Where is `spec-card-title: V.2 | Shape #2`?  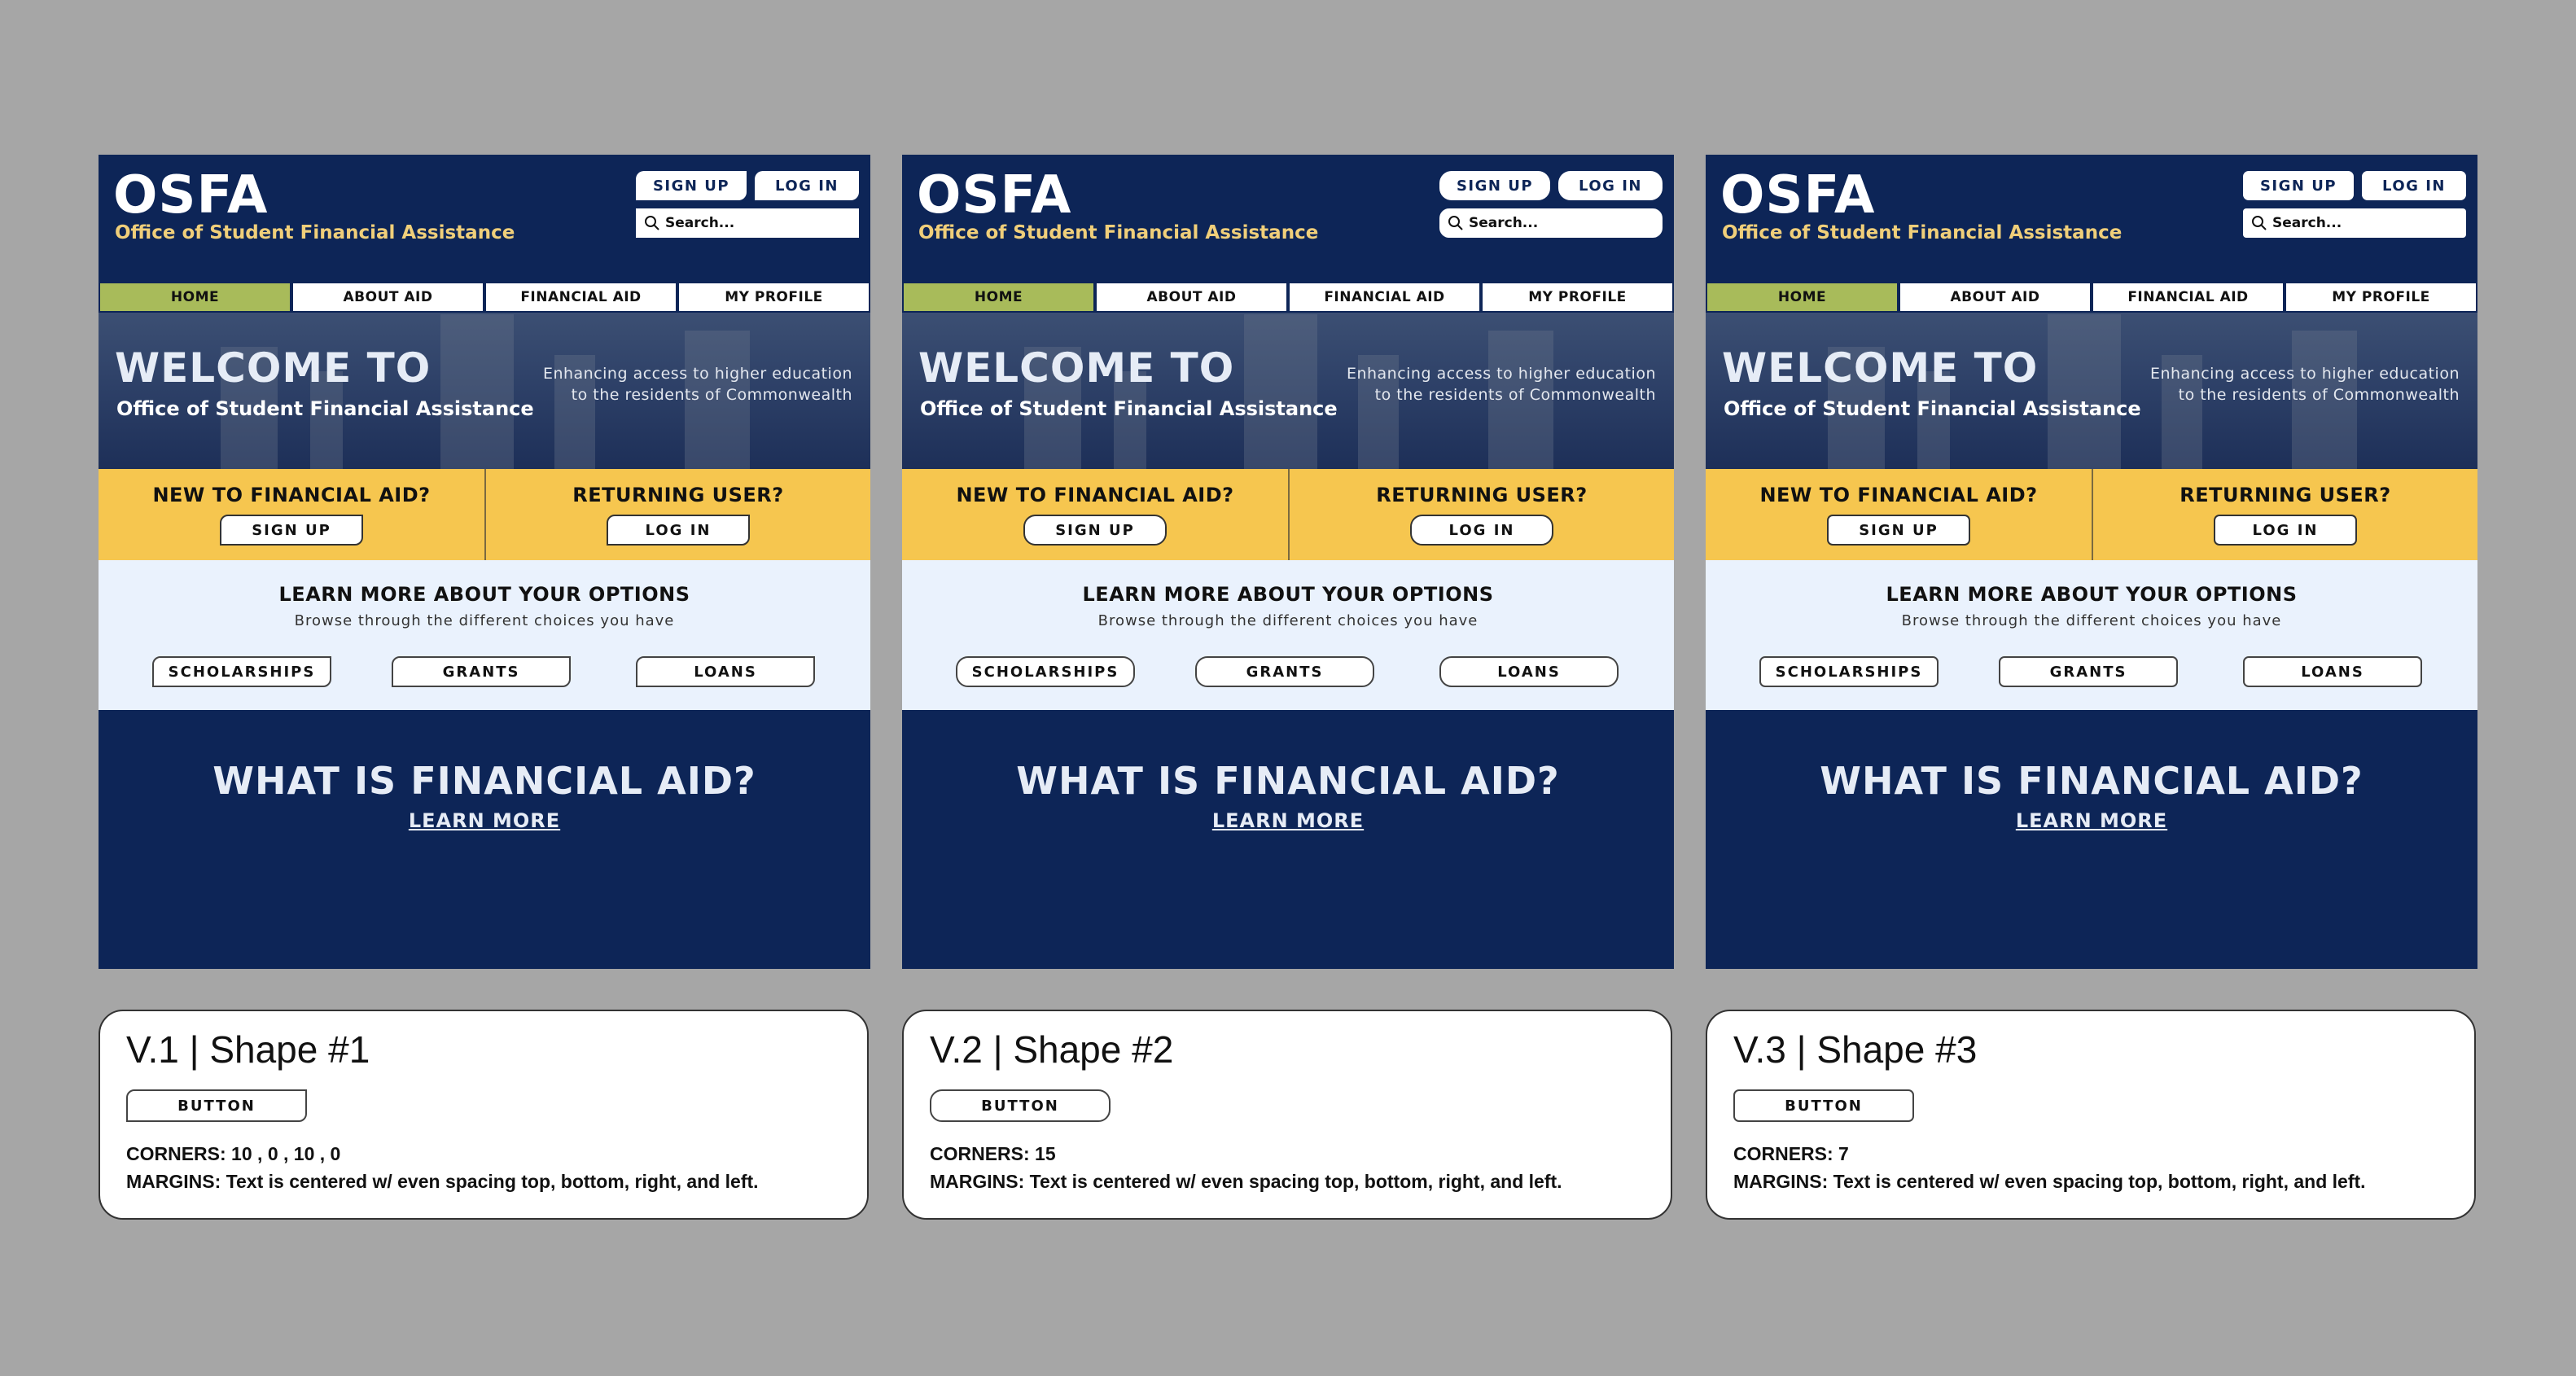
spec-card-title: V.2 | Shape #2 is located at coordinates (1052, 1049).